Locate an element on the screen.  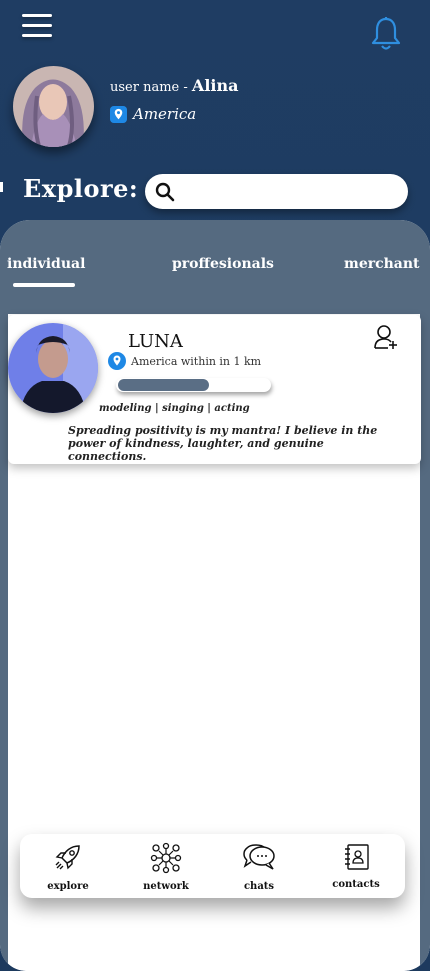
user-location: America is located at coordinates (153, 114).